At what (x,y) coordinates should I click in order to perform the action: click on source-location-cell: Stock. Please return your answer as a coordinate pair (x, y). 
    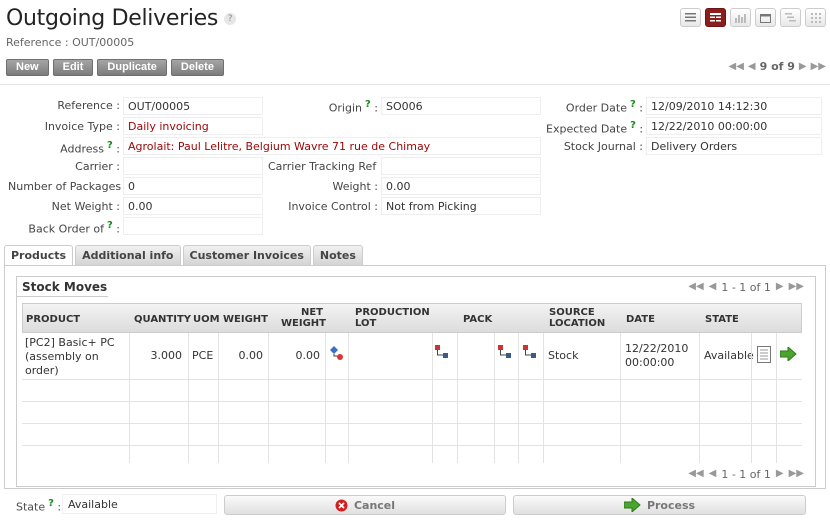
    Looking at the image, I should click on (563, 355).